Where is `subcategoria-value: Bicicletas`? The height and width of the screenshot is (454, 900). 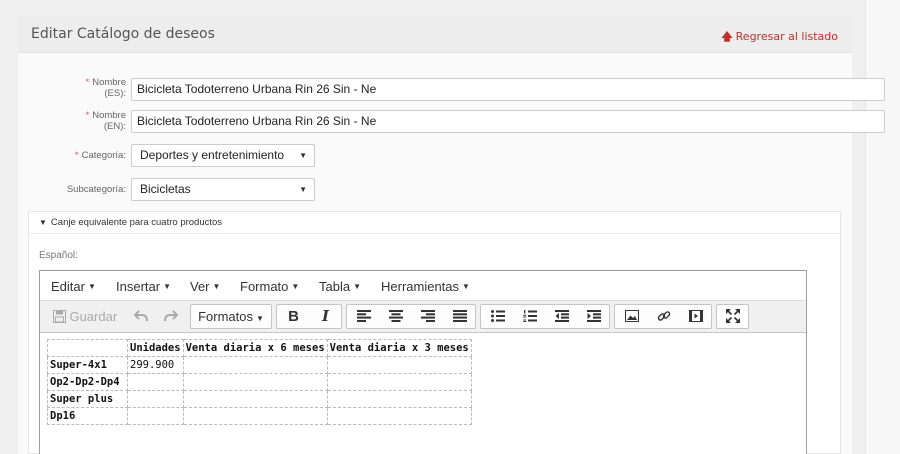
subcategoria-value: Bicicletas is located at coordinates (165, 189).